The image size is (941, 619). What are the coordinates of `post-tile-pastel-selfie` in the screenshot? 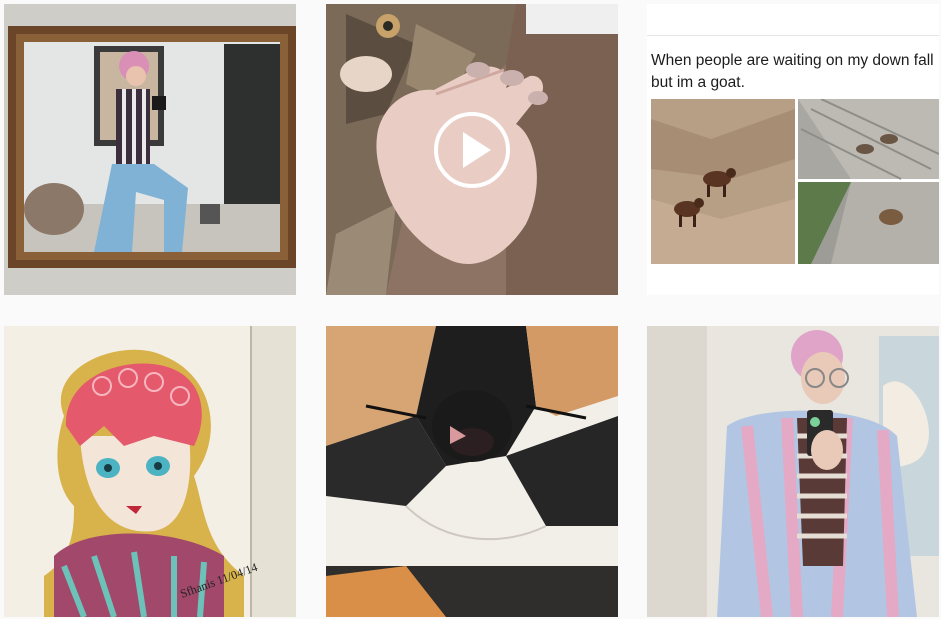 It's located at (793, 471).